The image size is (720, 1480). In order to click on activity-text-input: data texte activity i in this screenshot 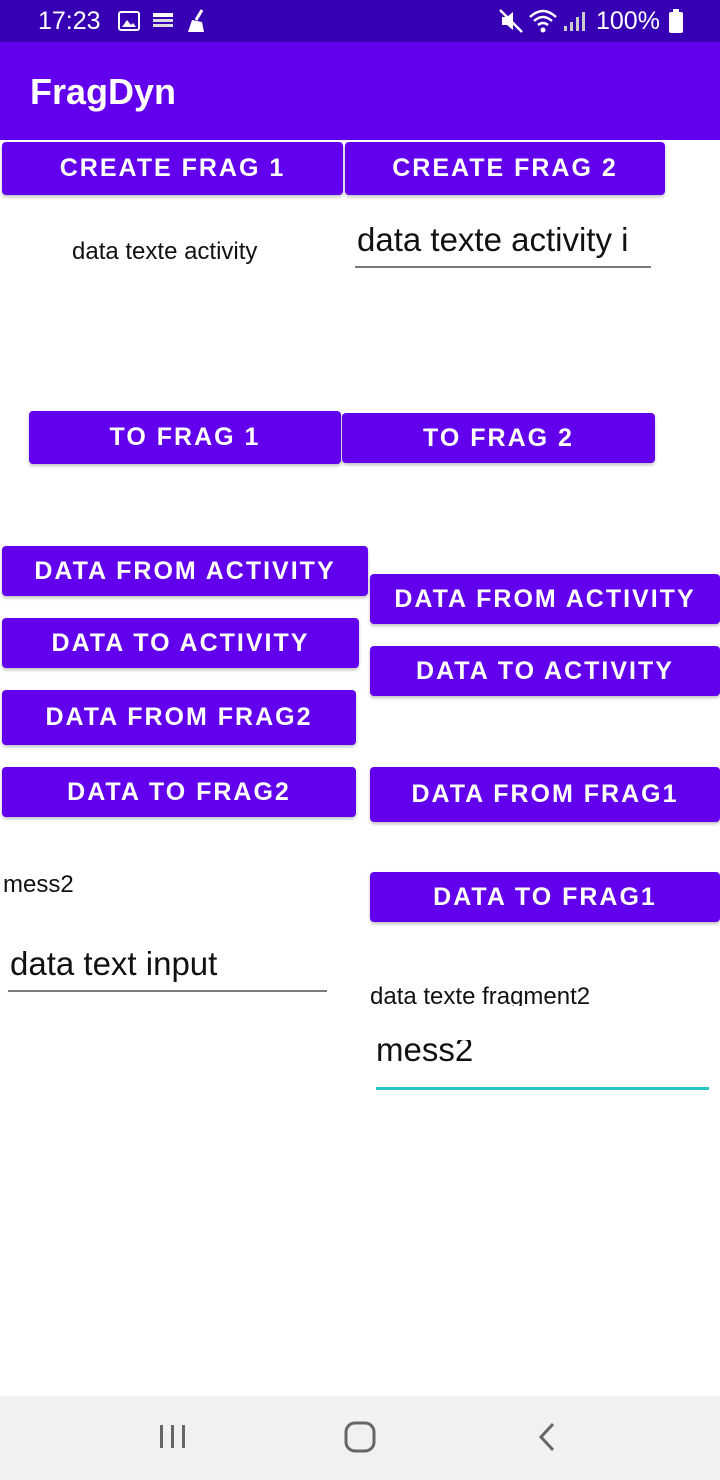, I will do `click(503, 244)`.